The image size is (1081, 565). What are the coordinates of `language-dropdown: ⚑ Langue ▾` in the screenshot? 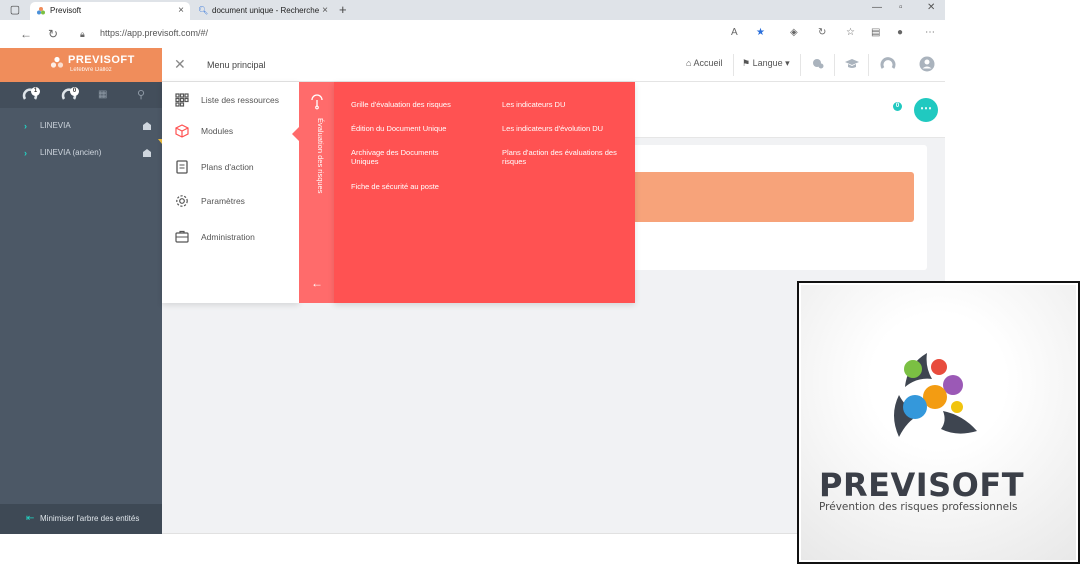 It's located at (766, 63).